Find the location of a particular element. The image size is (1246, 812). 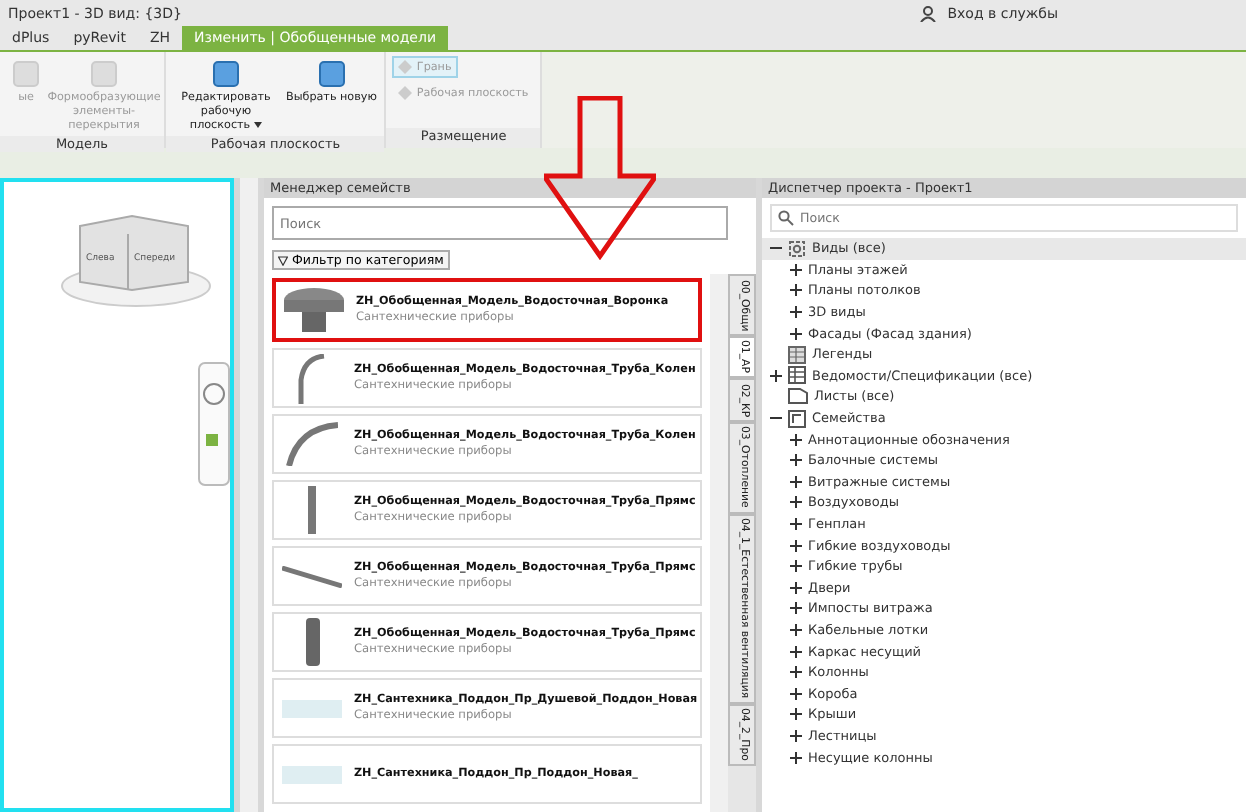

user-icon is located at coordinates (927, 13).